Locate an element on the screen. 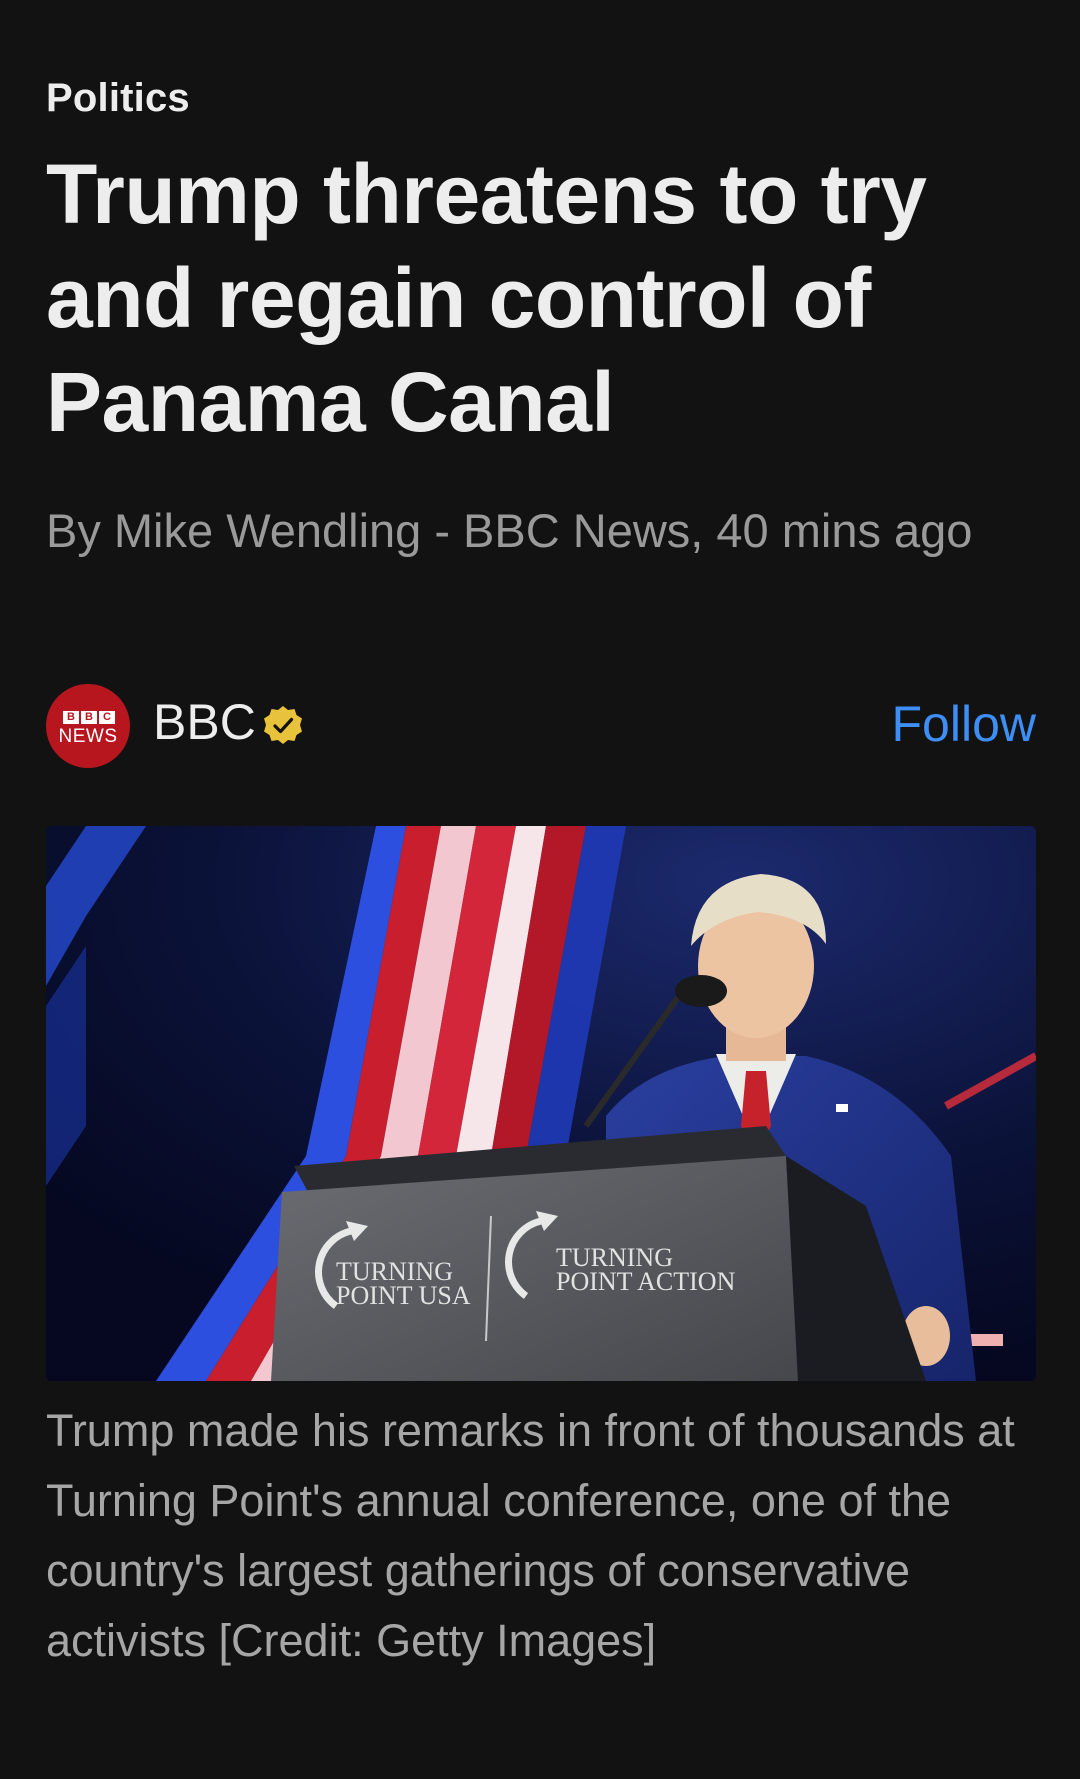 Image resolution: width=1080 pixels, height=1779 pixels. logo-news-text: NEWS is located at coordinates (88, 736).